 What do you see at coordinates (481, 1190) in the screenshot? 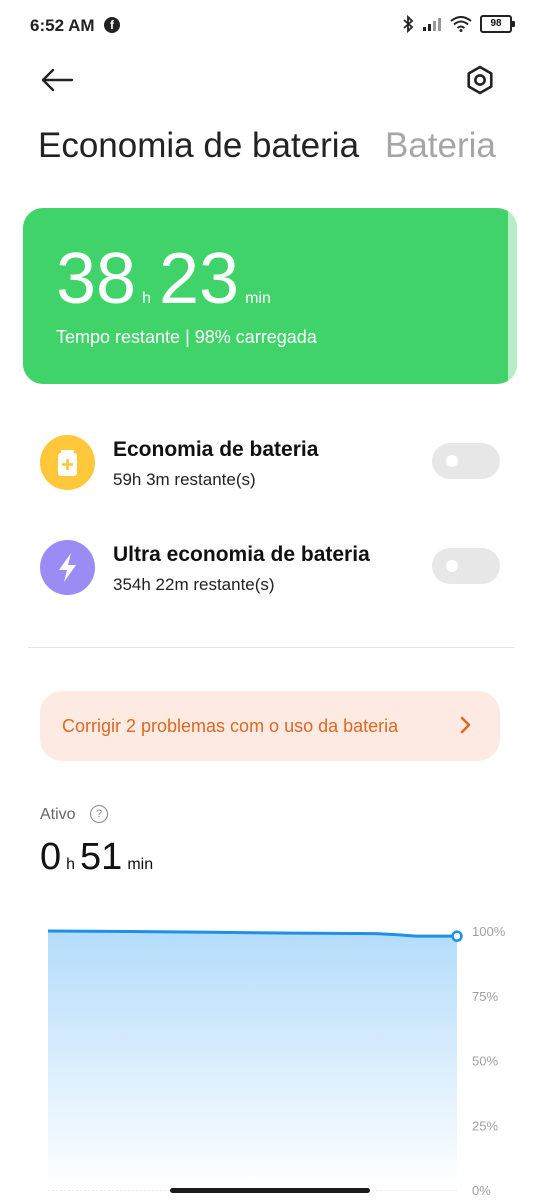
I see `y-tick-label: 0%` at bounding box center [481, 1190].